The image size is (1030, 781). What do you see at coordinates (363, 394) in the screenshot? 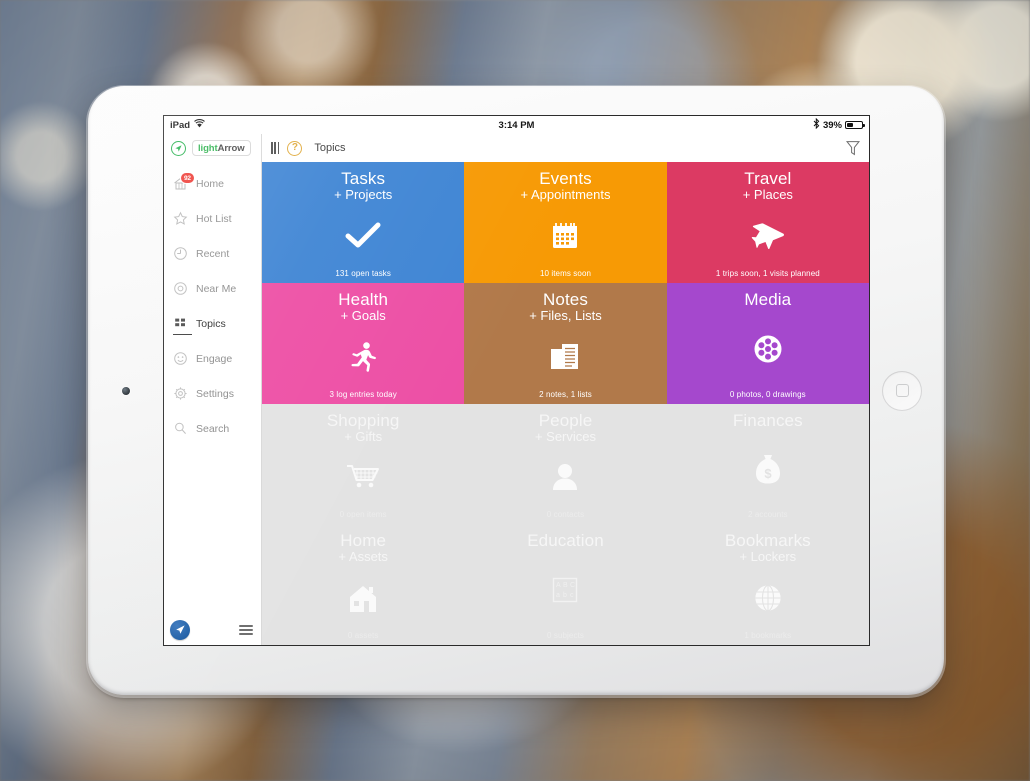
I see `tile-footer: 3 log entries today` at bounding box center [363, 394].